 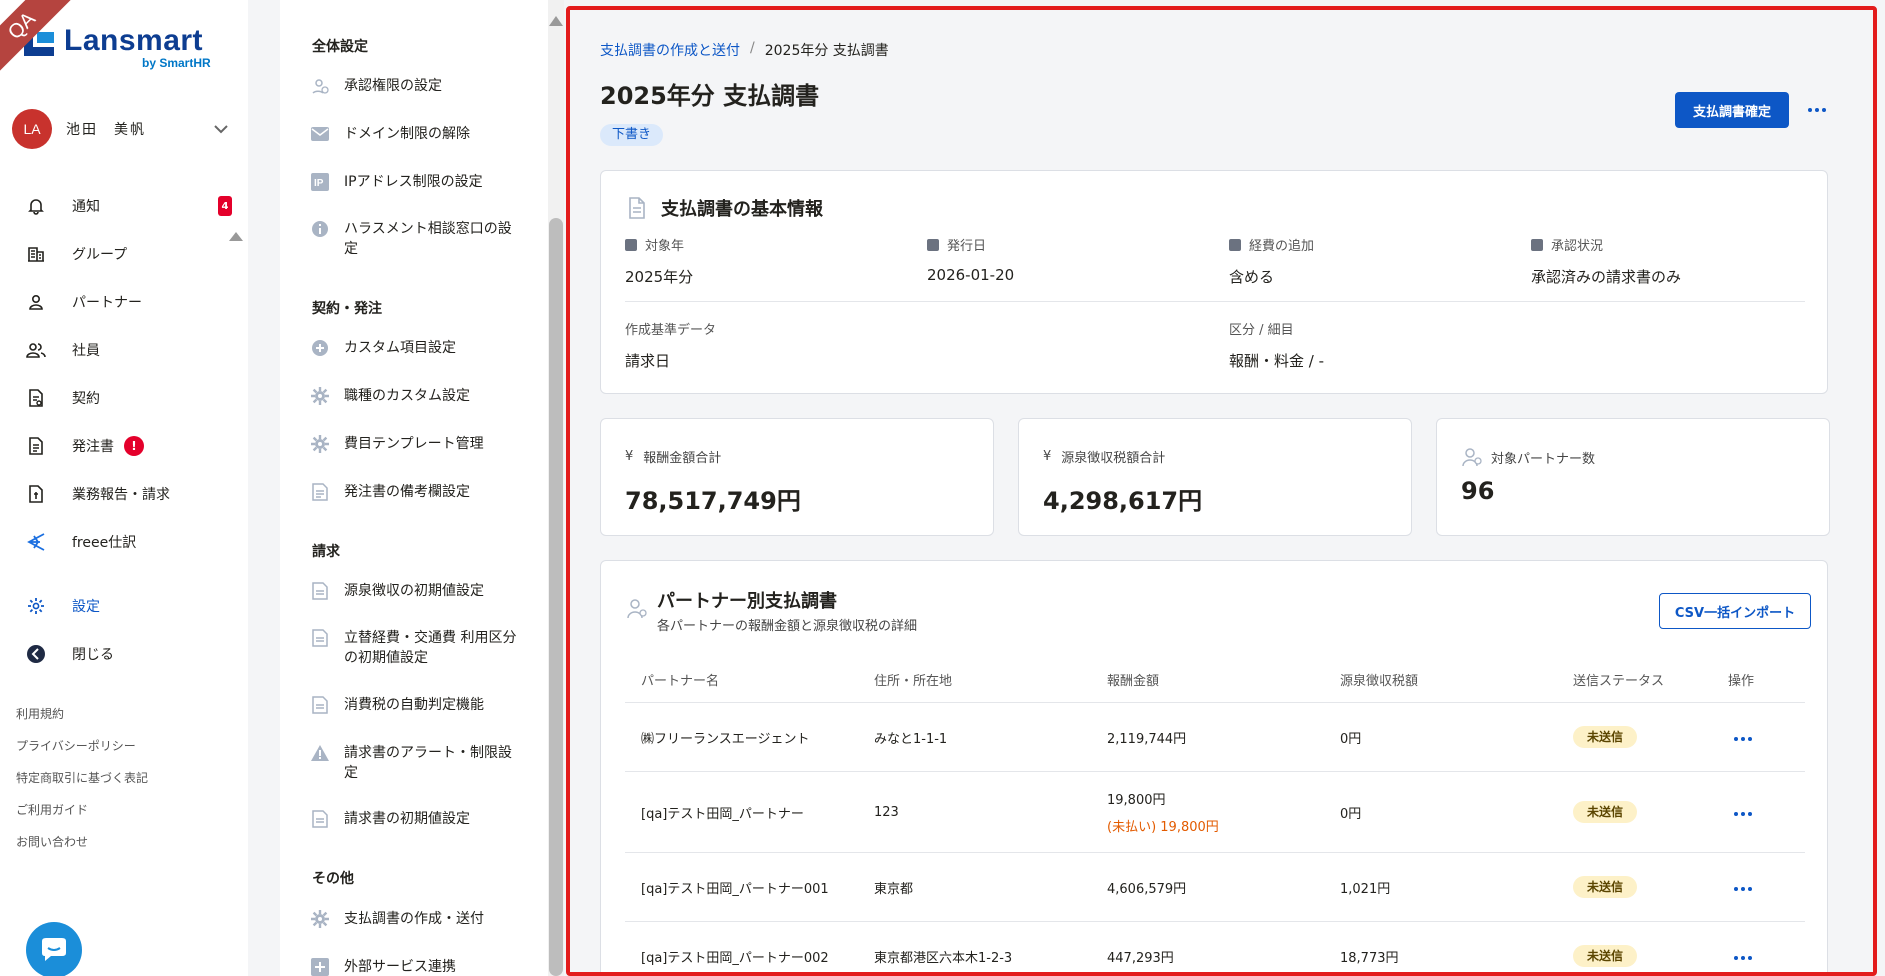 I want to click on footer-link-contact: お問い合わせ, so click(x=82, y=842).